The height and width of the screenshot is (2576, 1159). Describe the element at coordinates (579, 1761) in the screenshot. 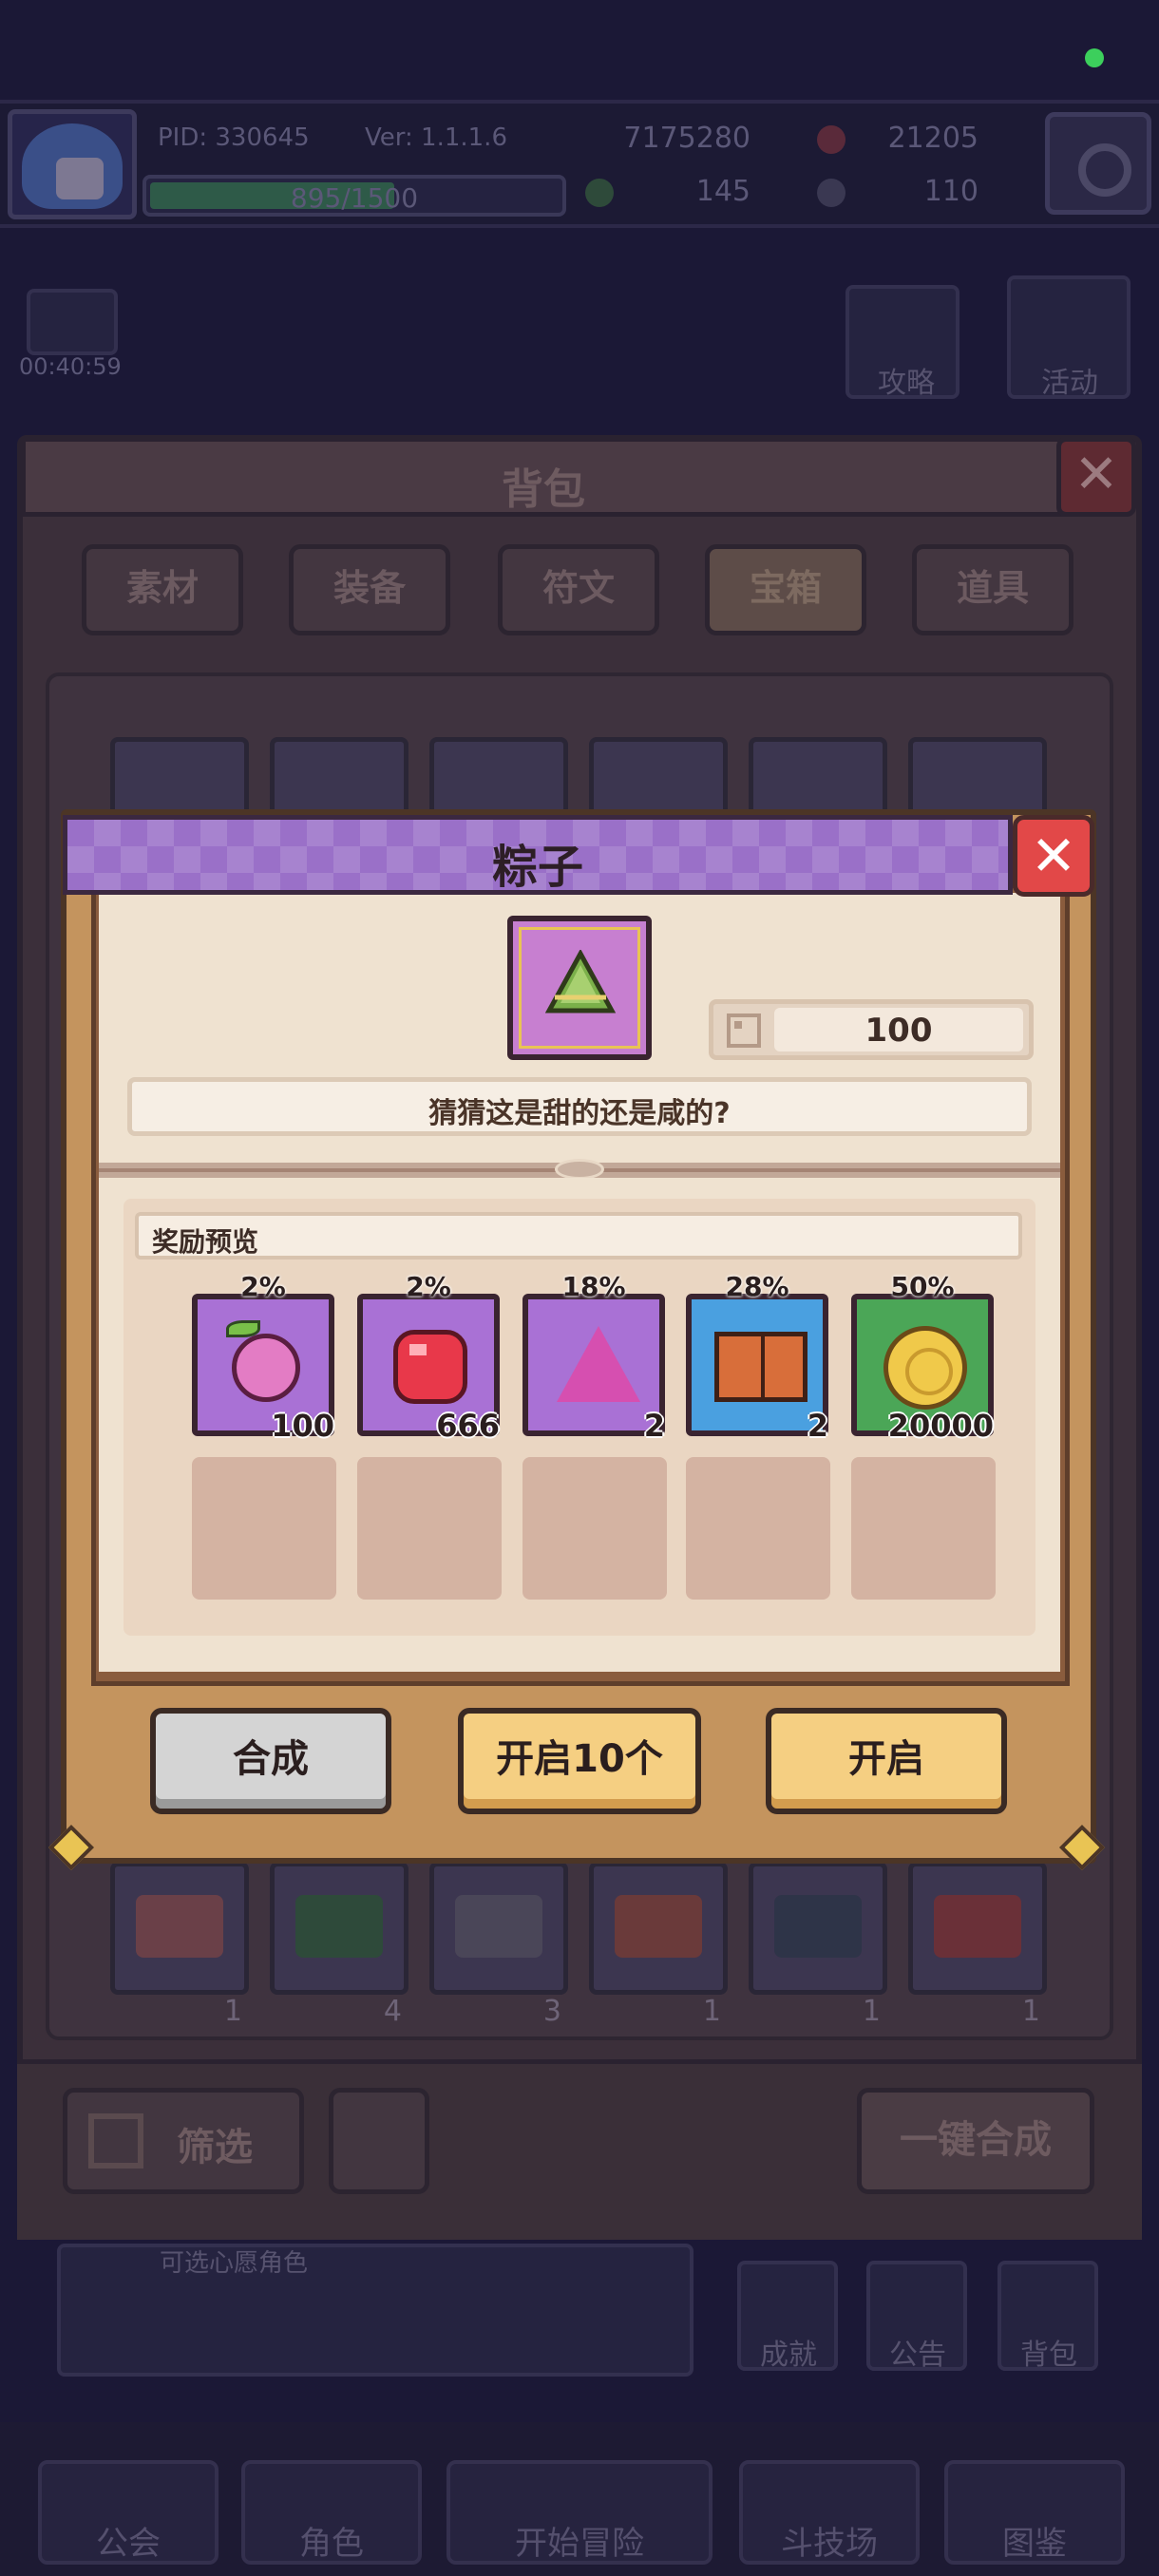

I see `open-ten-button: 开启10个` at that location.